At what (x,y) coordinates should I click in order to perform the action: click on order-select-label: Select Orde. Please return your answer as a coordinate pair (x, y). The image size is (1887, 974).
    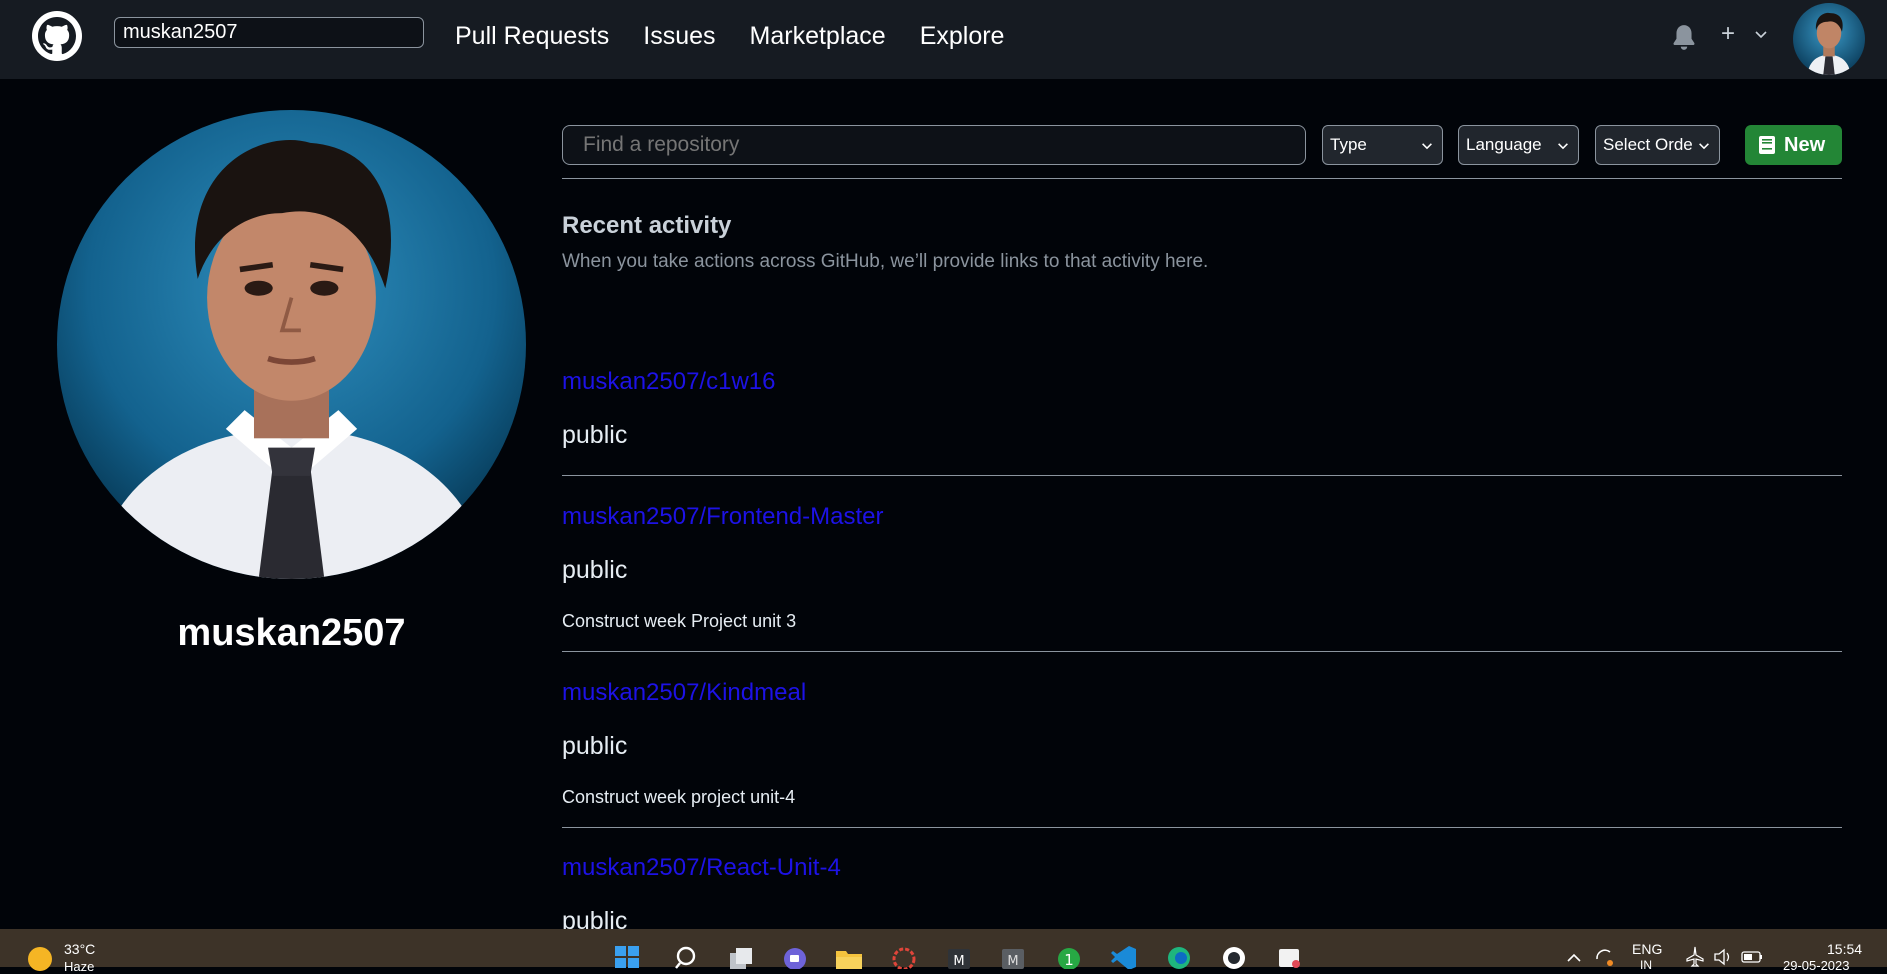
    Looking at the image, I should click on (1648, 144).